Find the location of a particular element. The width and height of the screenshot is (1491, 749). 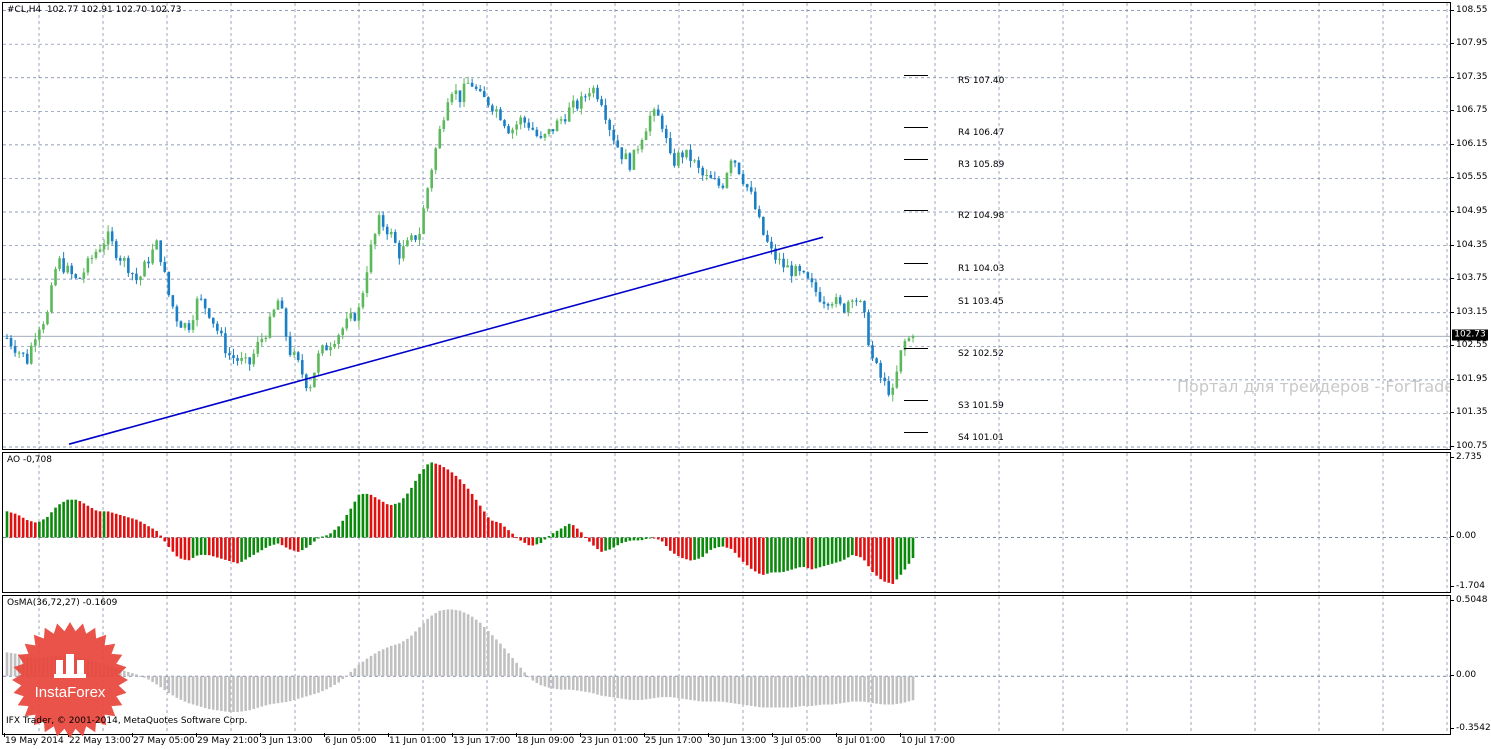

time-tick-label: 13 Jun 17:00 is located at coordinates (482, 741).